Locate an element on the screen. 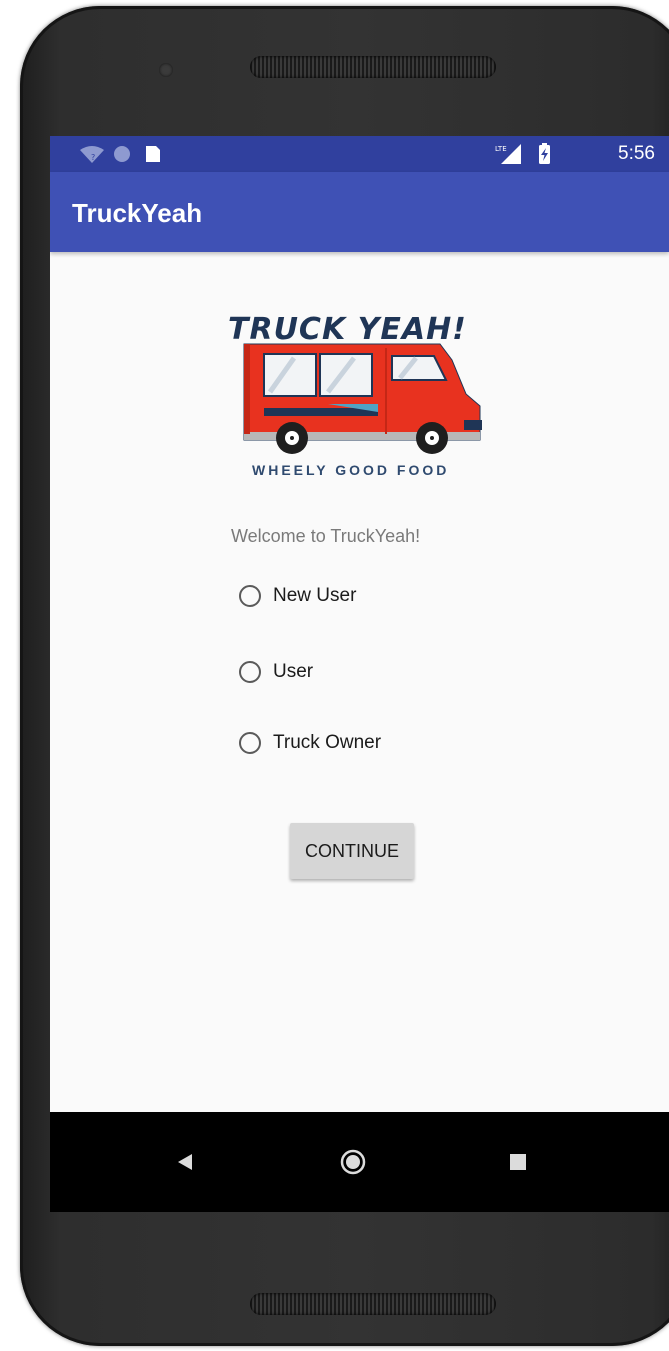 The image size is (669, 1351). status-bar: ? LTE 5:56 is located at coordinates (359, 154).